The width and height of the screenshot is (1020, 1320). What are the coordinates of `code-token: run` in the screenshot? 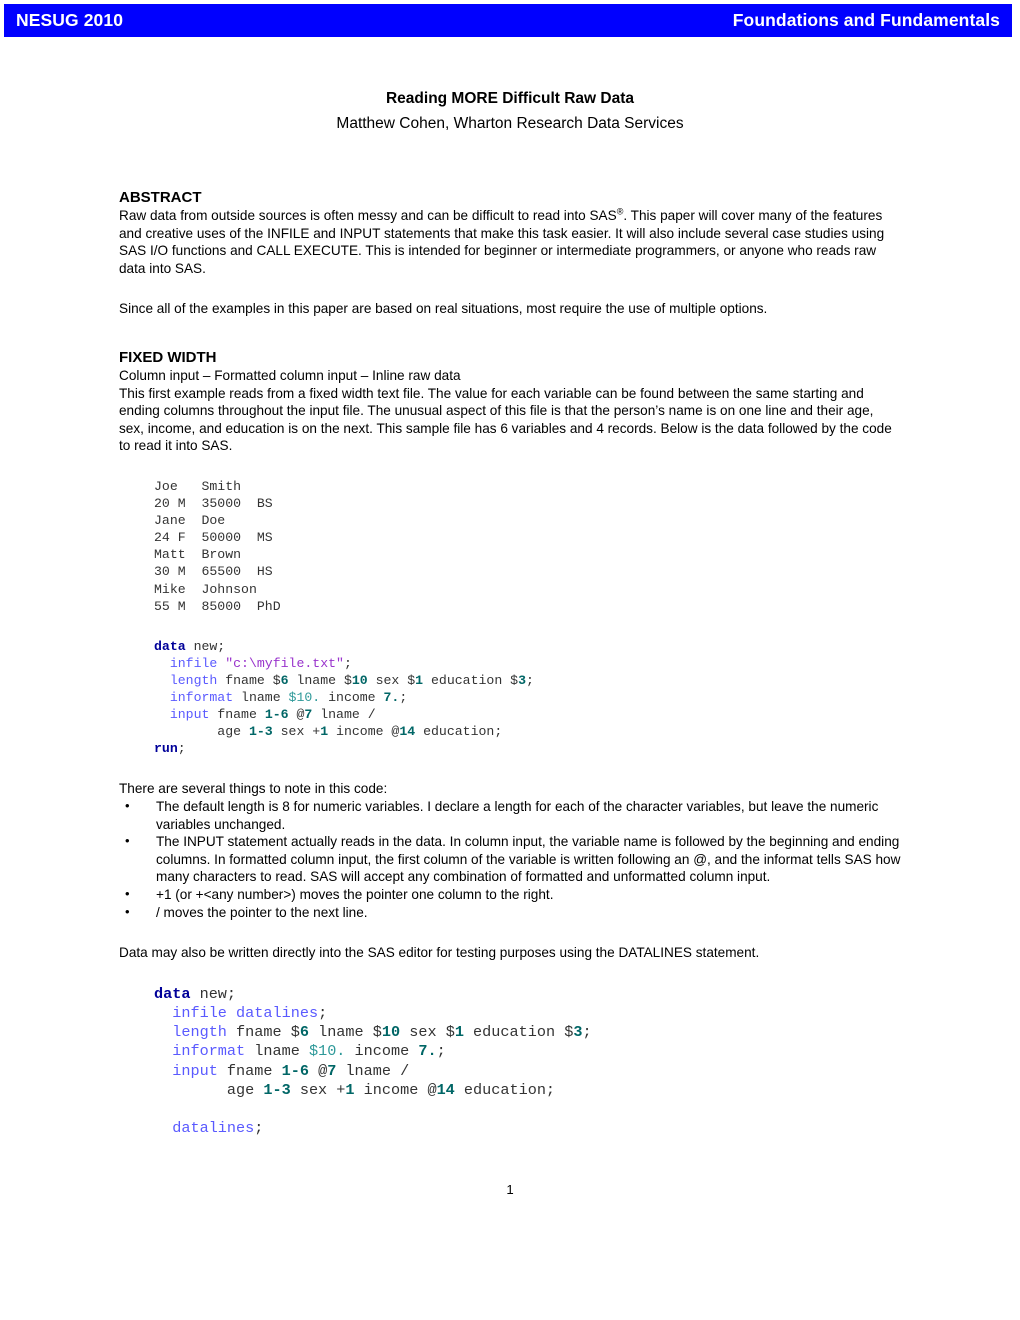 It's located at (166, 749).